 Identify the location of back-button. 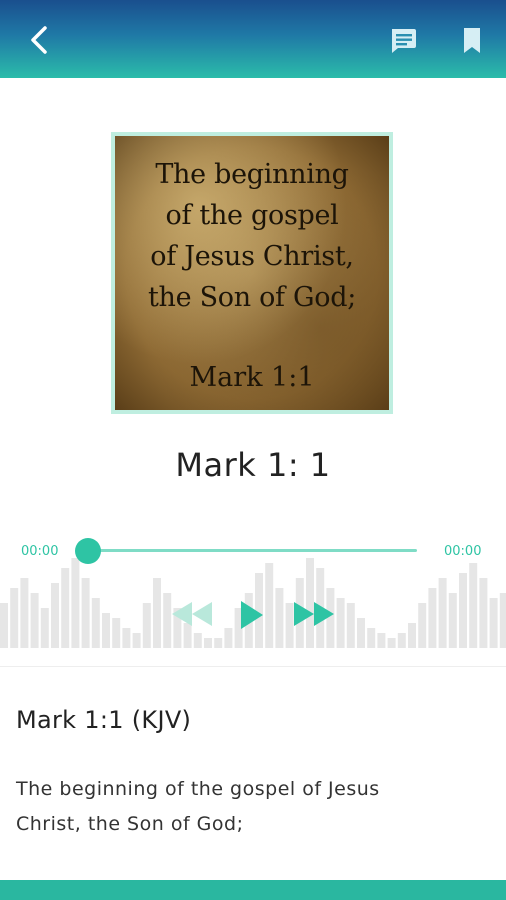
(40, 40).